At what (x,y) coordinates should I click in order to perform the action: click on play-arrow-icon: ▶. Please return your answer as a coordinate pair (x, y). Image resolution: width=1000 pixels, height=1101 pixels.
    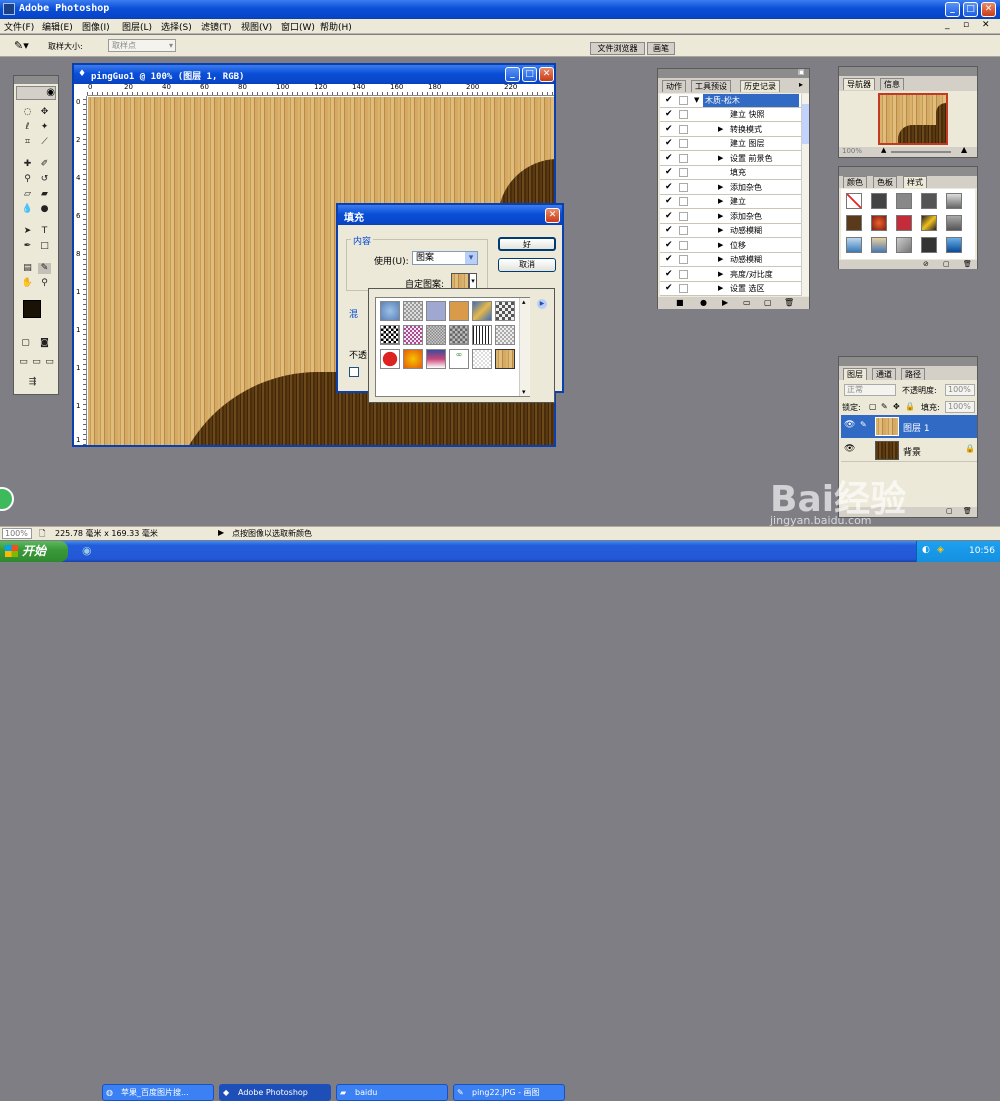
    Looking at the image, I should click on (221, 532).